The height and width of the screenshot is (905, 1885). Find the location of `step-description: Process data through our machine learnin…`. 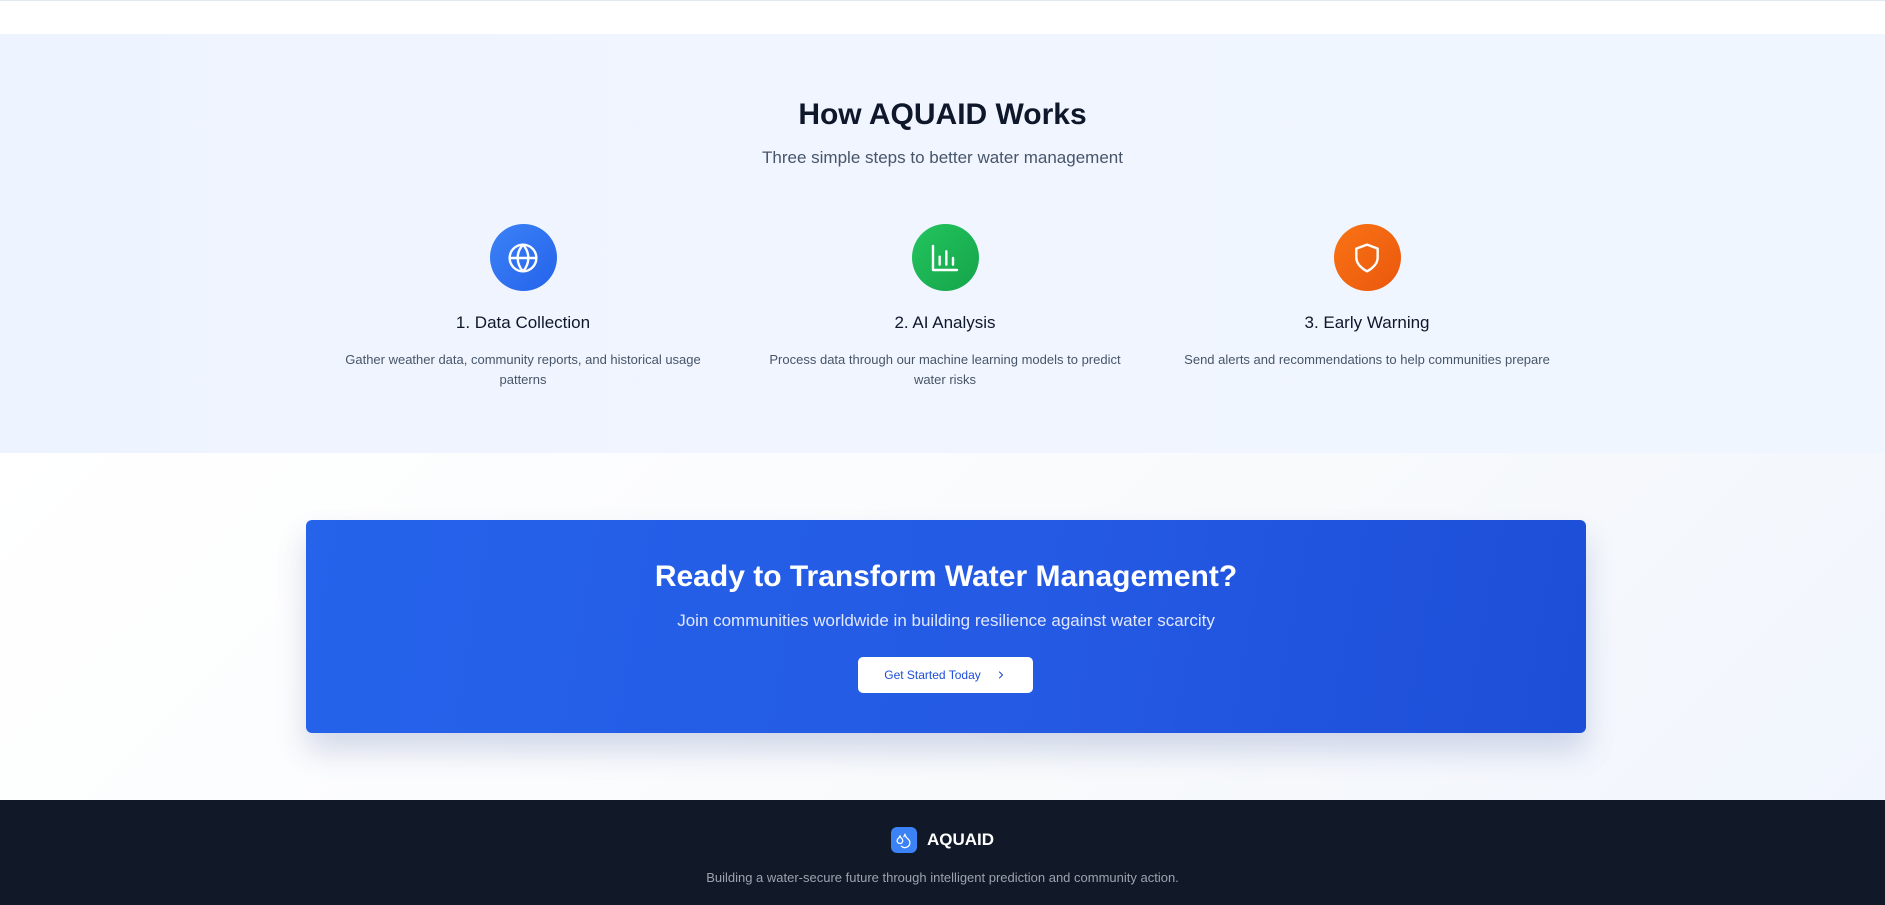

step-description: Process data through our machine learnin… is located at coordinates (945, 369).